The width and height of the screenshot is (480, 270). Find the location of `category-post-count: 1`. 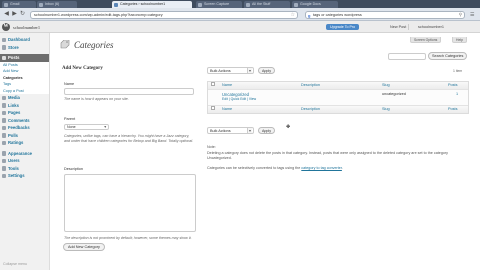

category-post-count: 1 is located at coordinates (457, 94).